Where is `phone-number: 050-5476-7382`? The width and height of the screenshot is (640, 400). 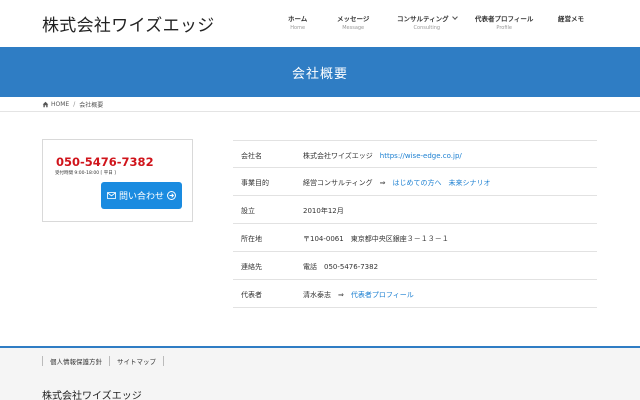 phone-number: 050-5476-7382 is located at coordinates (105, 162).